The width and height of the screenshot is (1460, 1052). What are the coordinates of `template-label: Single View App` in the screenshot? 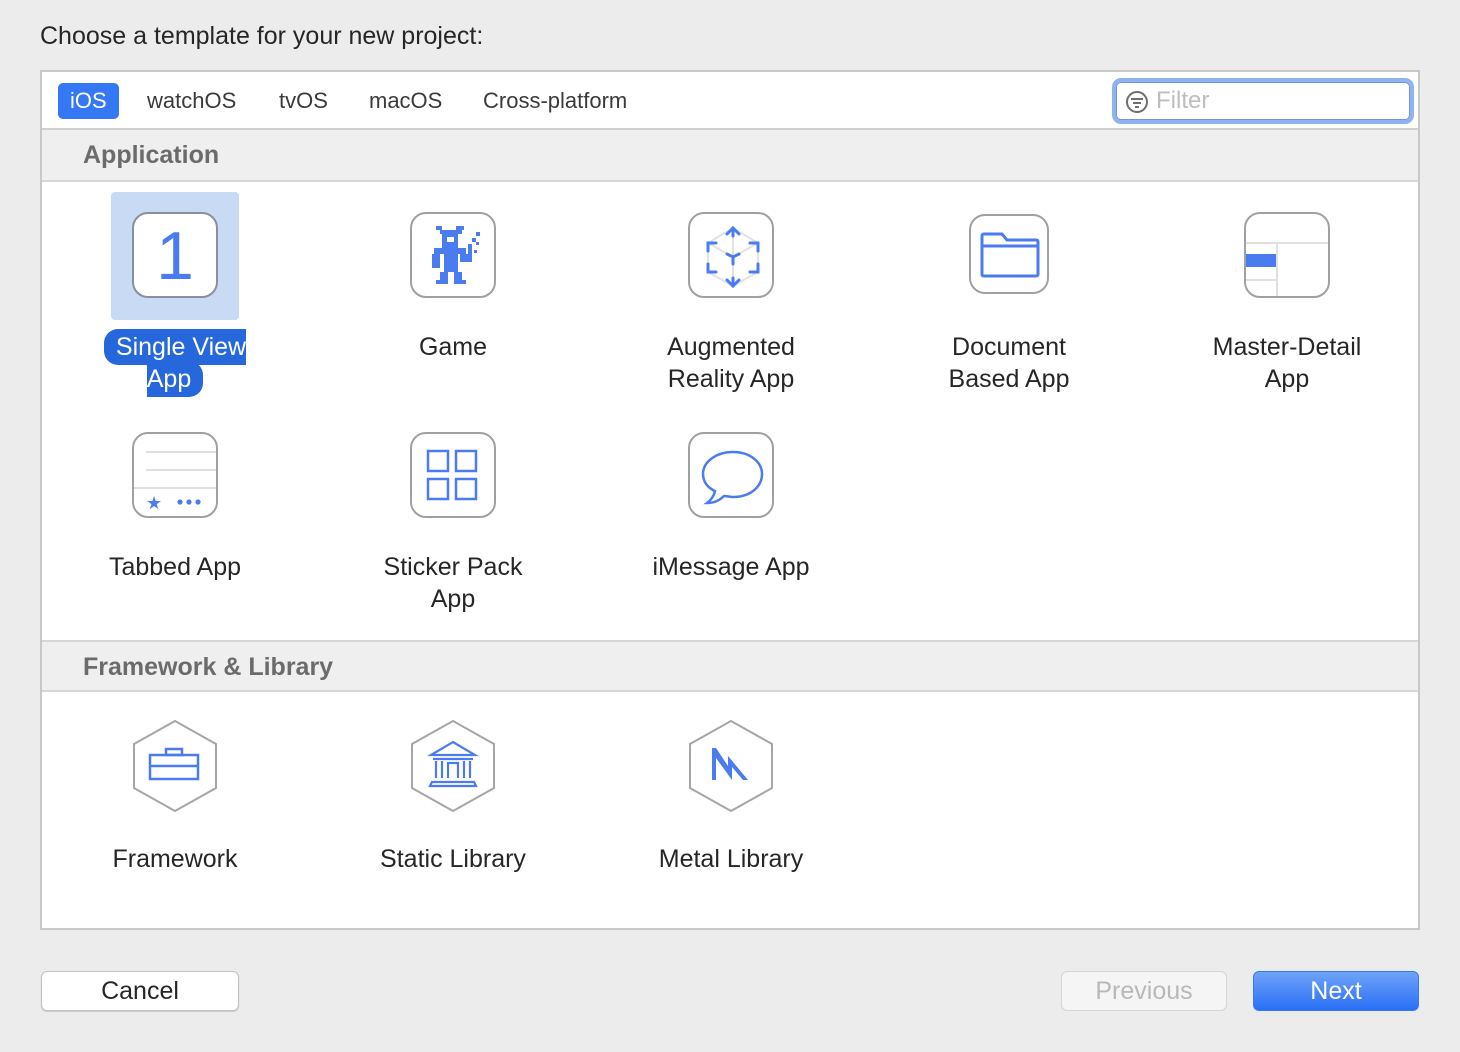 It's located at (175, 363).